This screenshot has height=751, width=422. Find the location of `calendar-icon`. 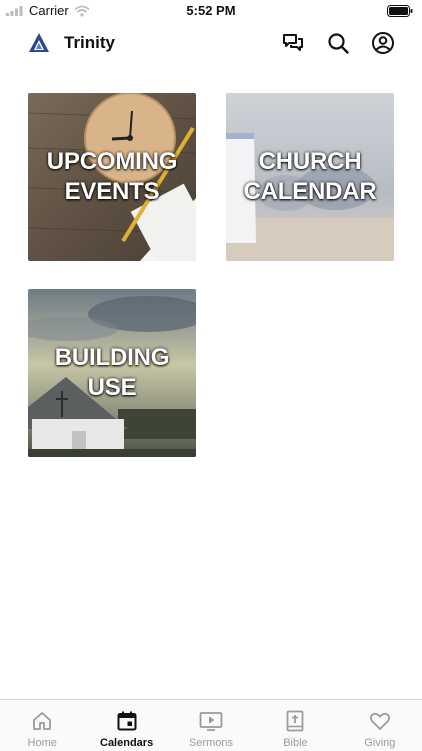

calendar-icon is located at coordinates (127, 721).